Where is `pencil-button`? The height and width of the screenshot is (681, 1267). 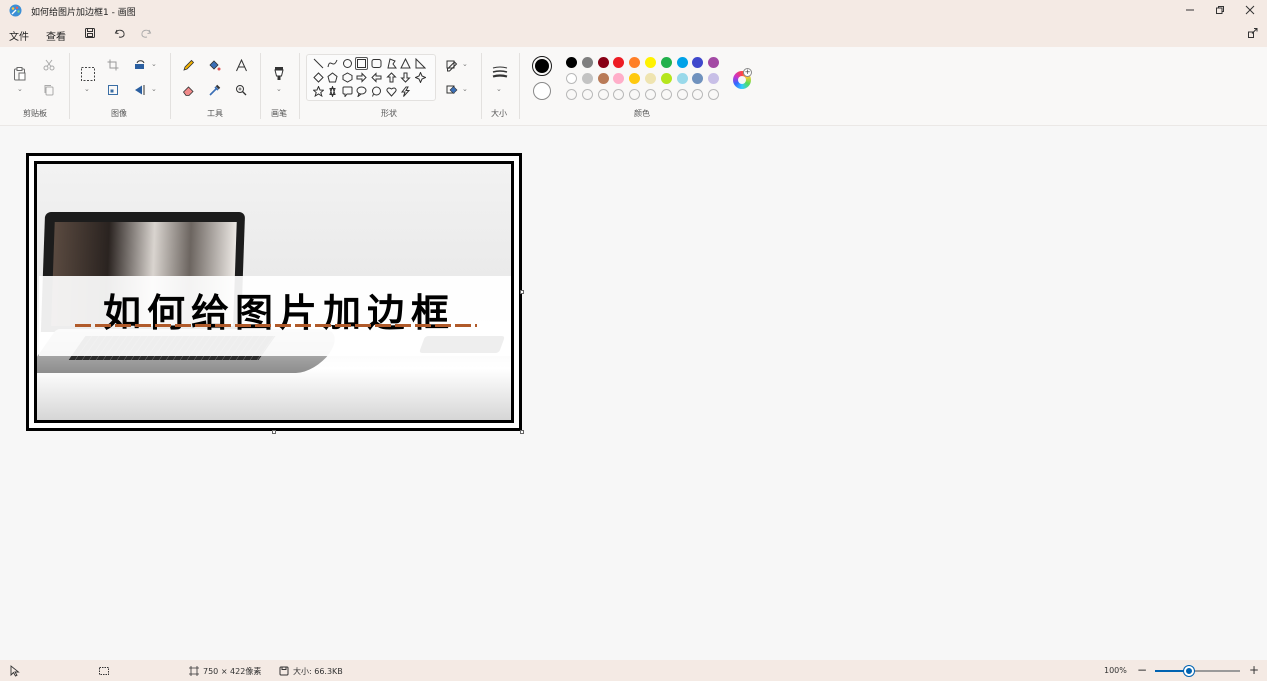 pencil-button is located at coordinates (189, 66).